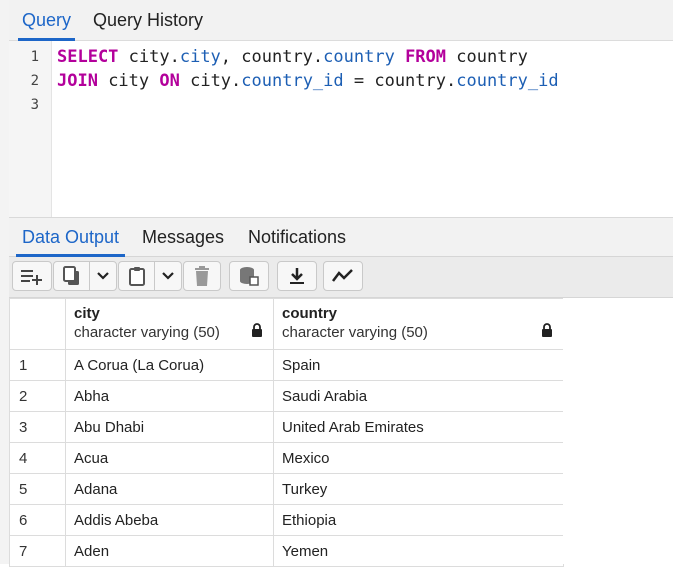 The width and height of the screenshot is (673, 567). Describe the element at coordinates (87, 313) in the screenshot. I see `column-name: city` at that location.